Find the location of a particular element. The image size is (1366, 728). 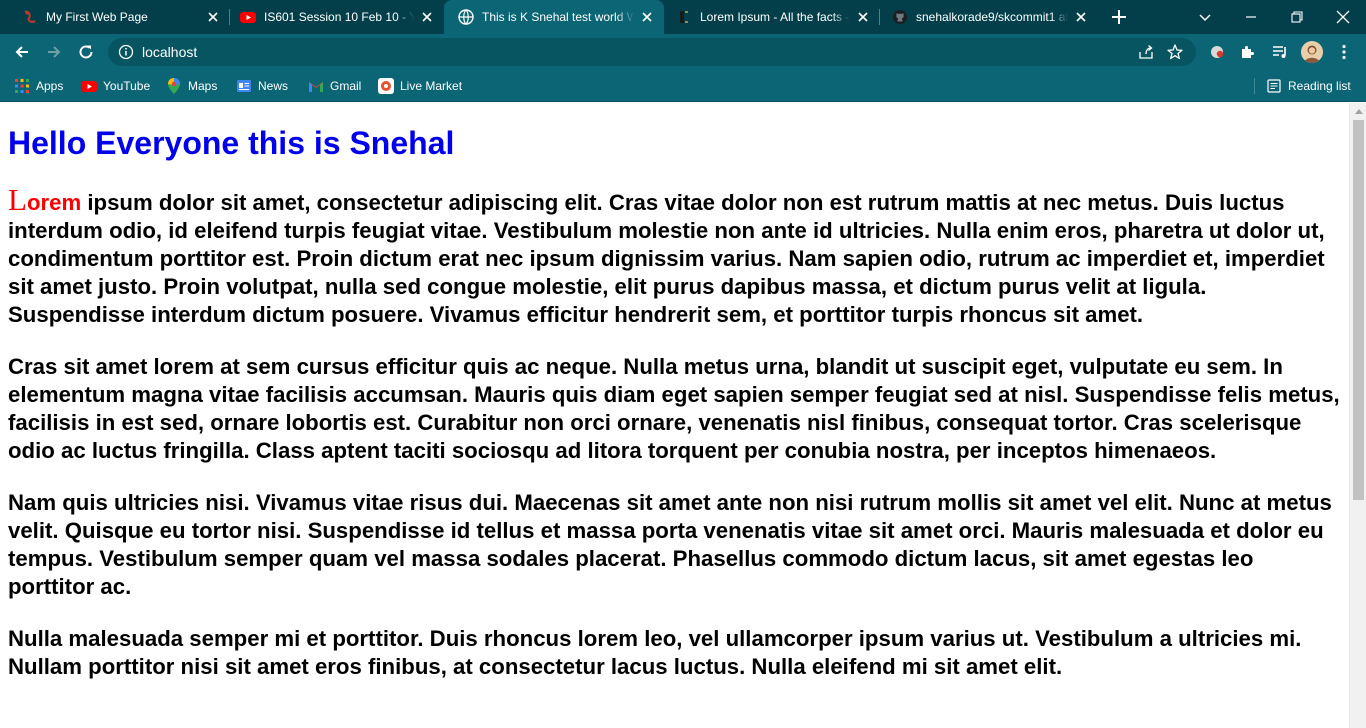

new-tab-button is located at coordinates (1119, 17).